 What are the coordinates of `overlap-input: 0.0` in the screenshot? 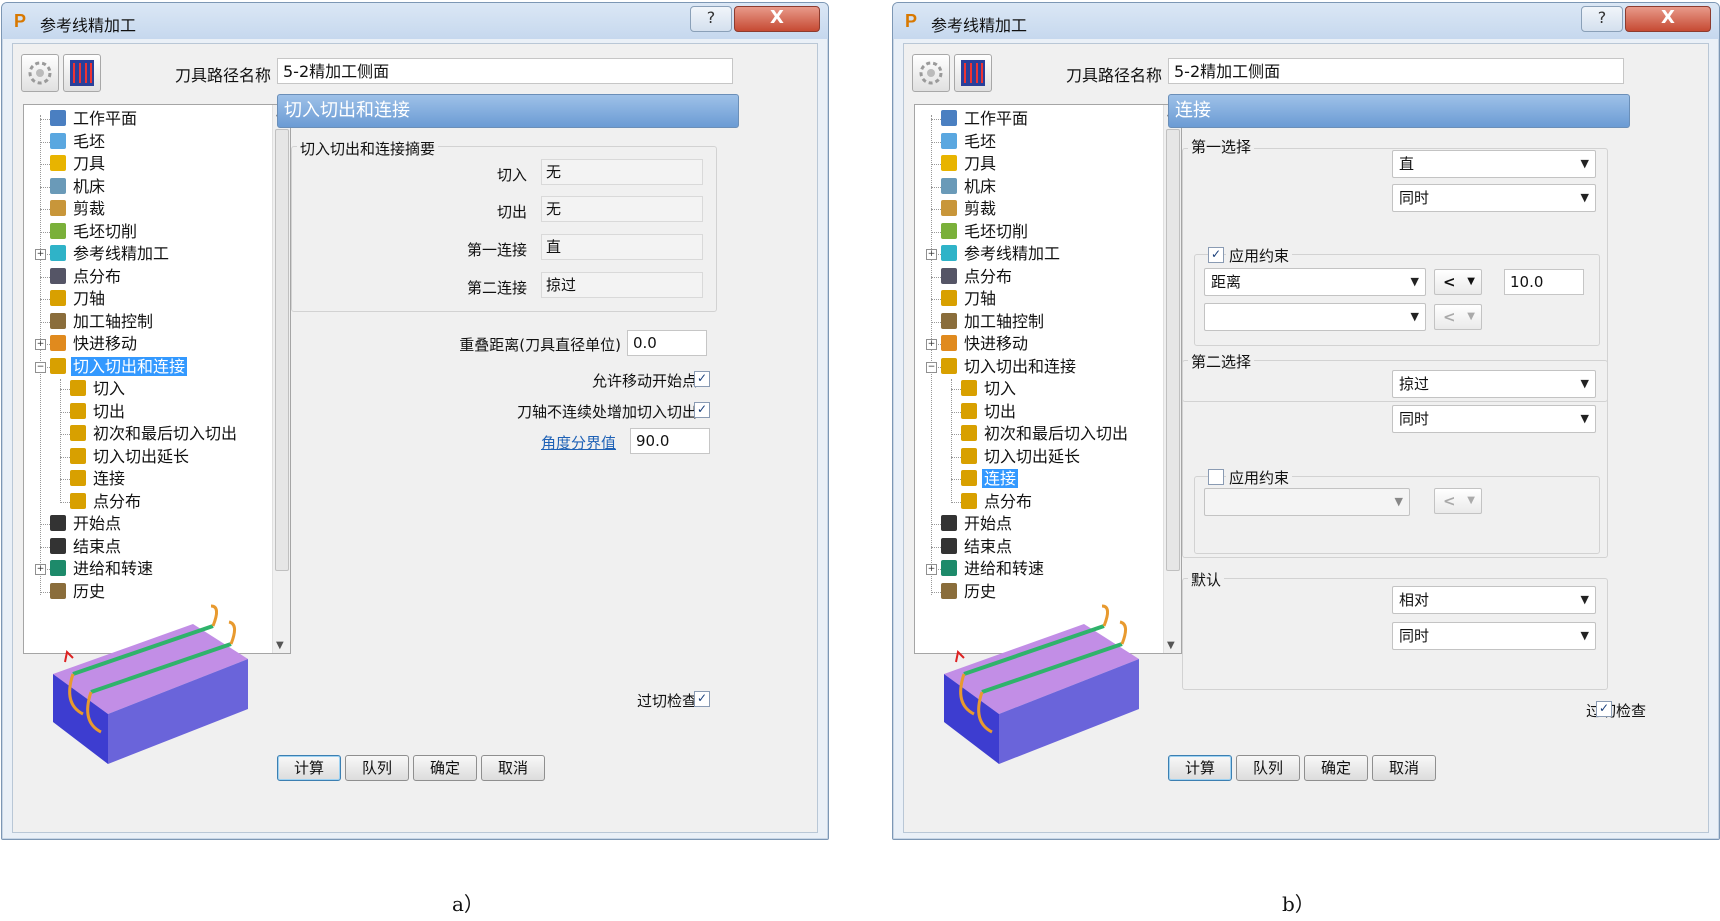 It's located at (667, 343).